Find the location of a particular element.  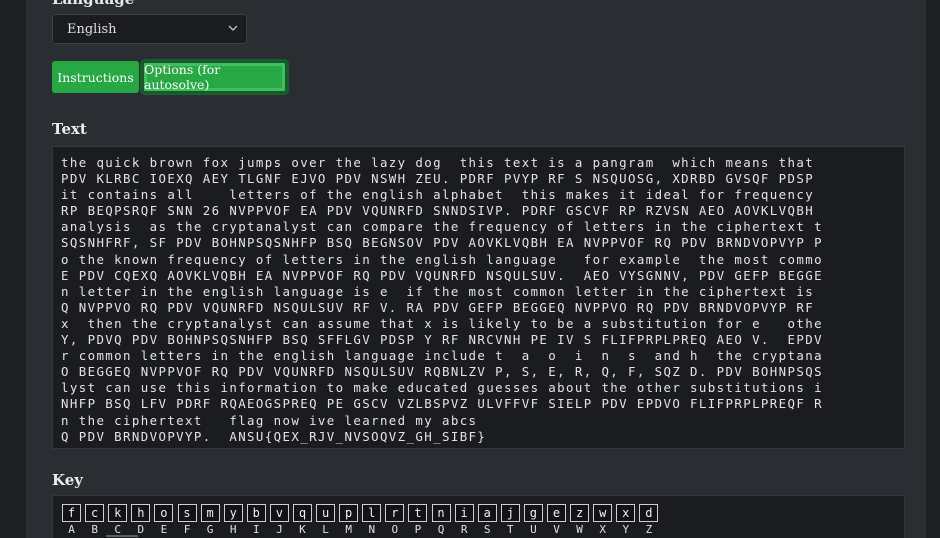

key-input: v is located at coordinates (279, 513).